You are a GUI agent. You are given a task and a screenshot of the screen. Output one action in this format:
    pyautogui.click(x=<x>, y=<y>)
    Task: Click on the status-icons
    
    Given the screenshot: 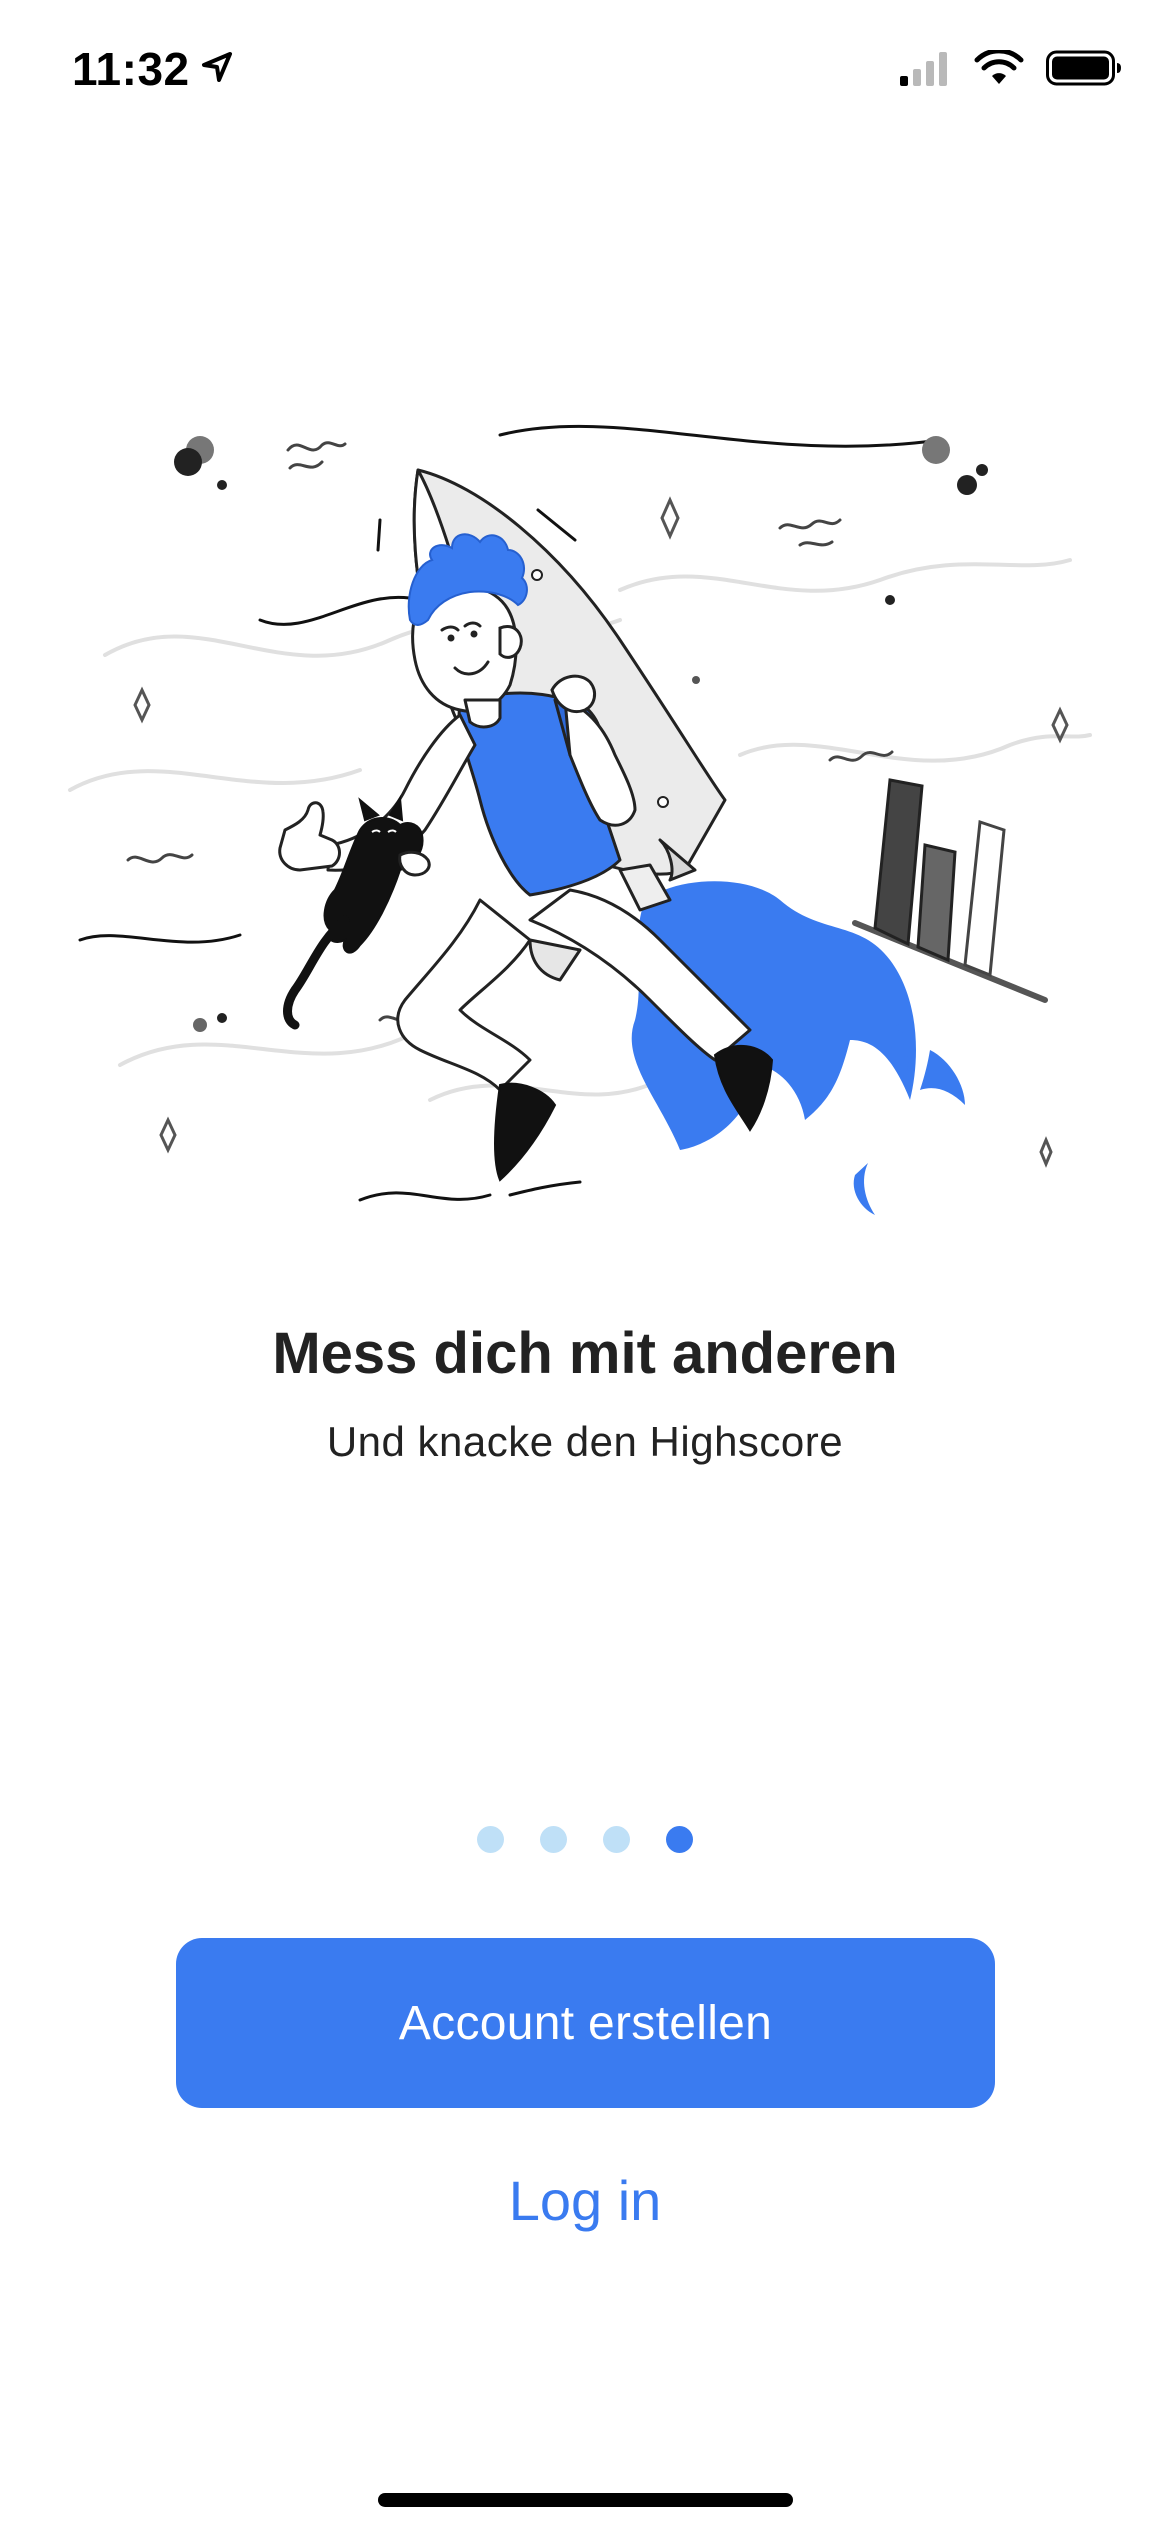 What is the action you would take?
    pyautogui.click(x=1011, y=69)
    